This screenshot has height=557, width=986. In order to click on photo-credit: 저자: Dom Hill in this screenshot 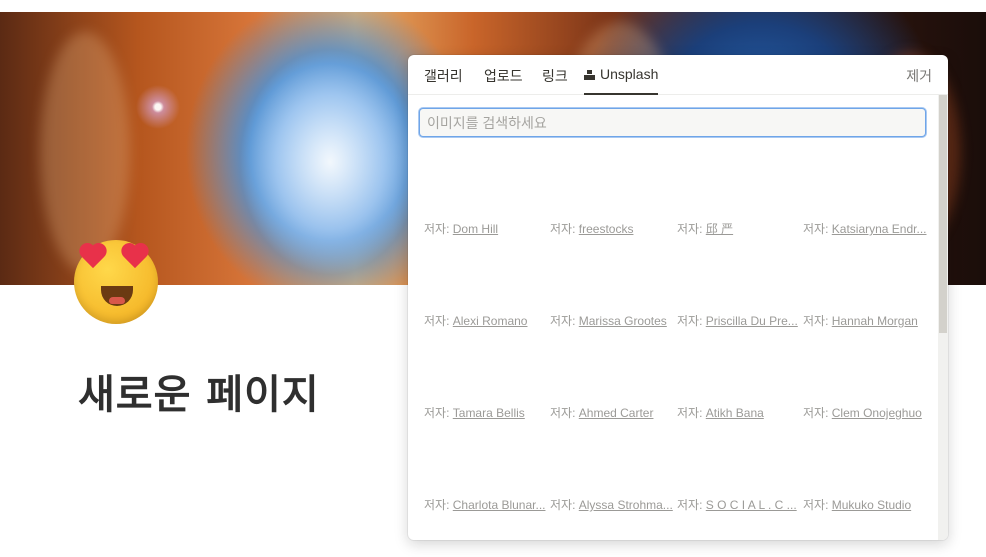, I will do `click(486, 228)`.